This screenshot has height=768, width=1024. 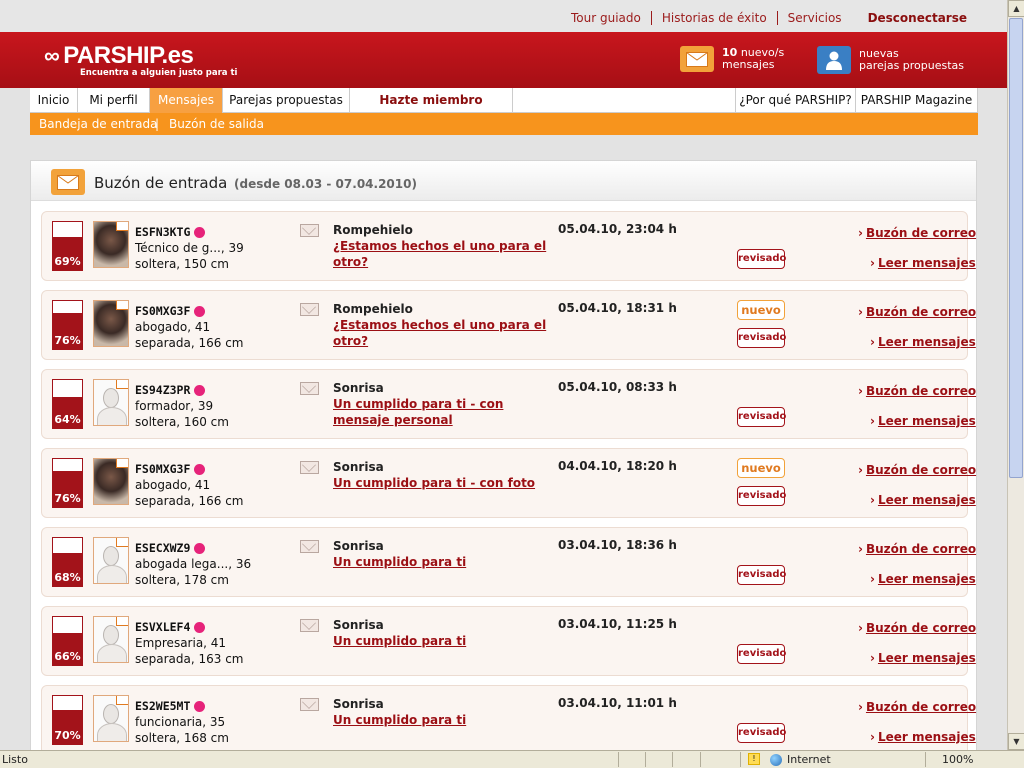 I want to click on browser-status-bar: Listo ! Internet 100%, so click(x=512, y=759).